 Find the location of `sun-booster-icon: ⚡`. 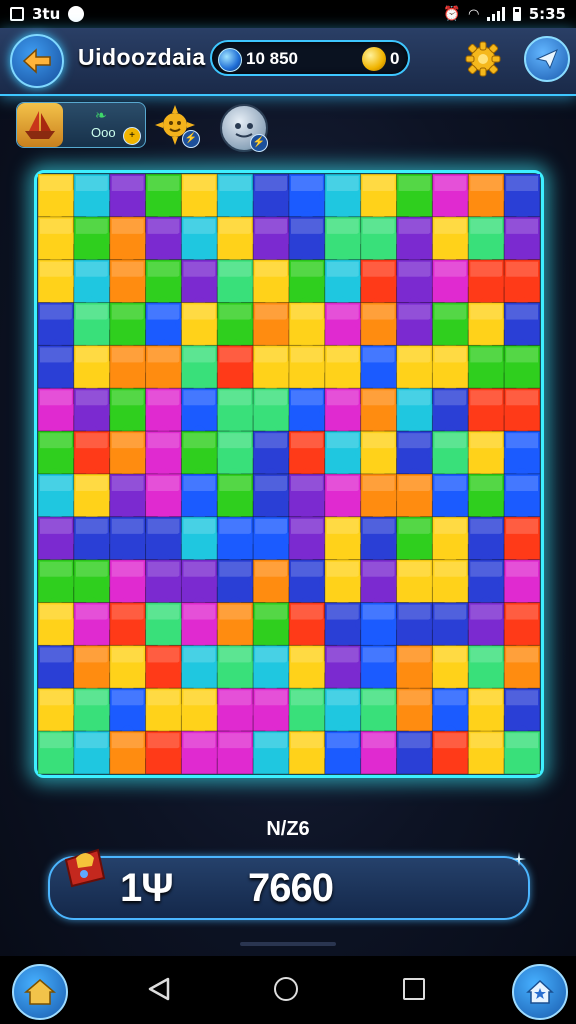

sun-booster-icon: ⚡ is located at coordinates (177, 126).